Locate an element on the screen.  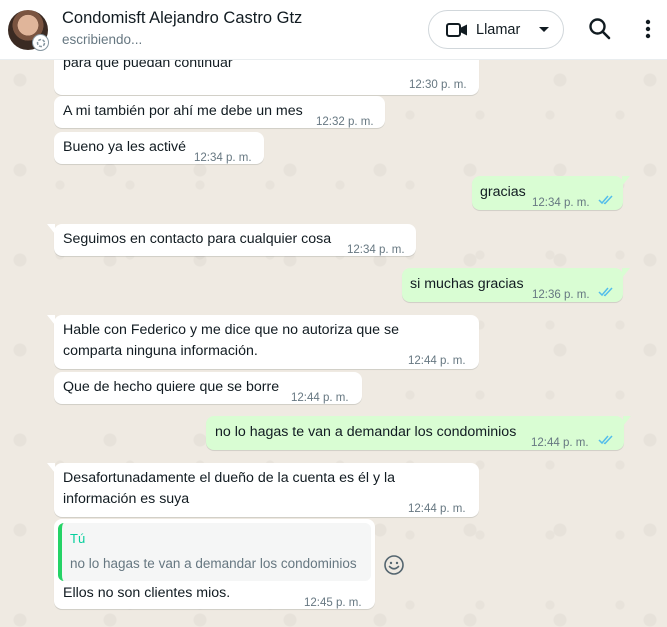
message-text: comparta ninguna información. is located at coordinates (160, 351).